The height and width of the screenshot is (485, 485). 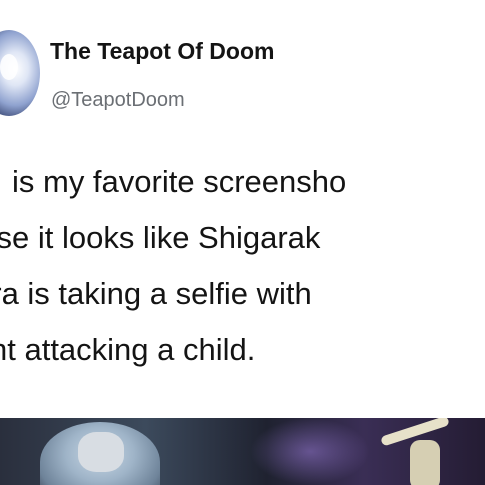 What do you see at coordinates (160, 237) in the screenshot?
I see `tweet-text-line: ause it looks like Shigarak` at bounding box center [160, 237].